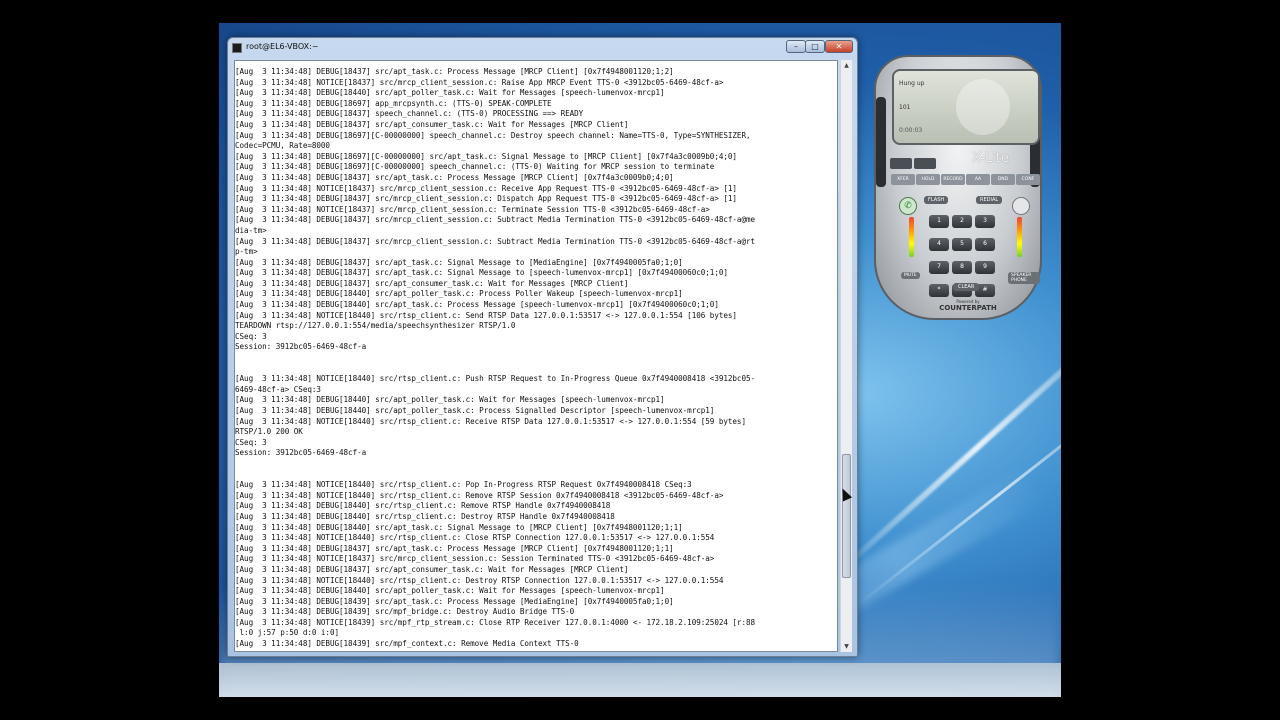 This screenshot has height=720, width=1280. Describe the element at coordinates (542, 48) in the screenshot. I see `terminal-titlebar: root@EL6-VBOX:~ – □ ✕` at that location.